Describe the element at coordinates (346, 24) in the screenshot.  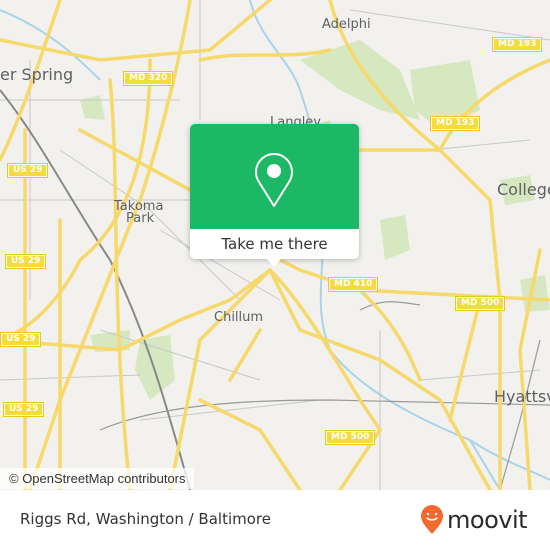
I see `place-label: Adelphi` at that location.